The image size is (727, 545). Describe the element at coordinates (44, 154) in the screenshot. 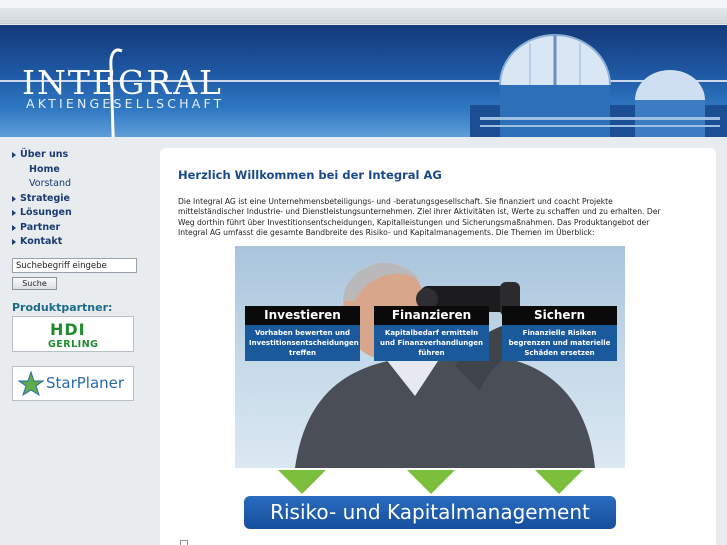

I see `nav-item-label: Über uns` at that location.